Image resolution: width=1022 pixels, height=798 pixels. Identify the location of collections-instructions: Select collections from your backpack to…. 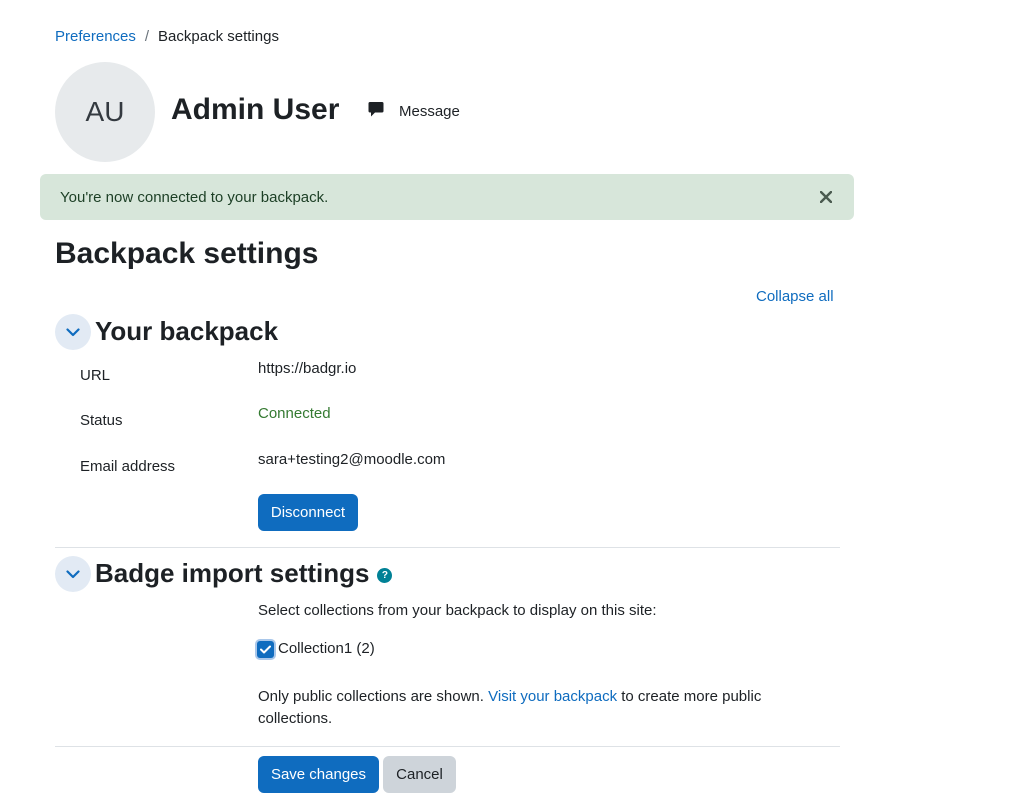
(457, 610).